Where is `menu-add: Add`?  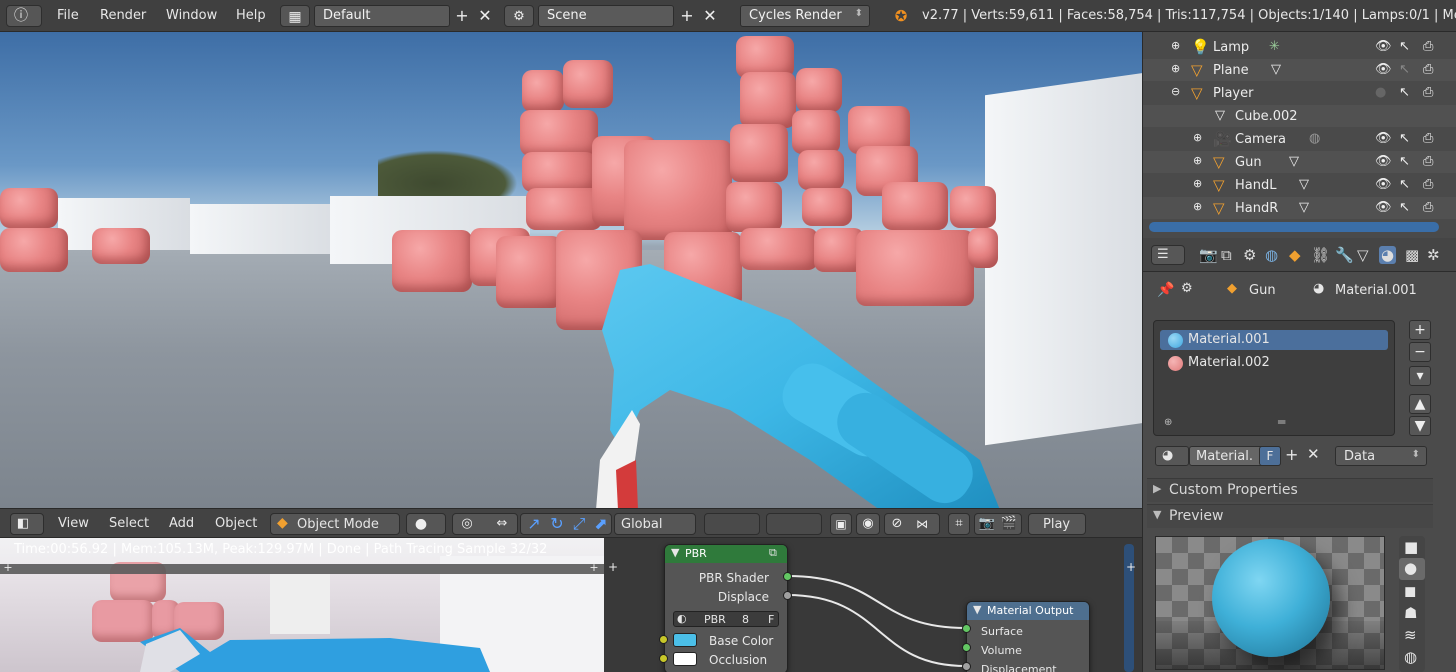
menu-add: Add is located at coordinates (181, 523).